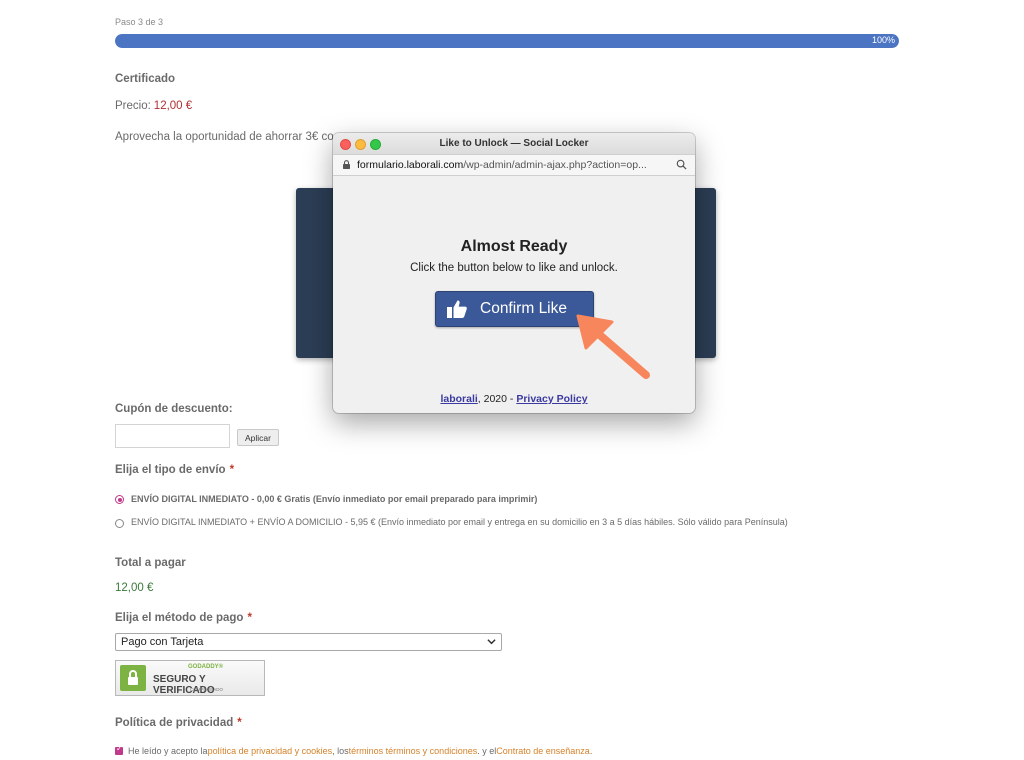 Image resolution: width=1024 pixels, height=760 pixels. What do you see at coordinates (134, 588) in the screenshot?
I see `total-value: 12,00 €` at bounding box center [134, 588].